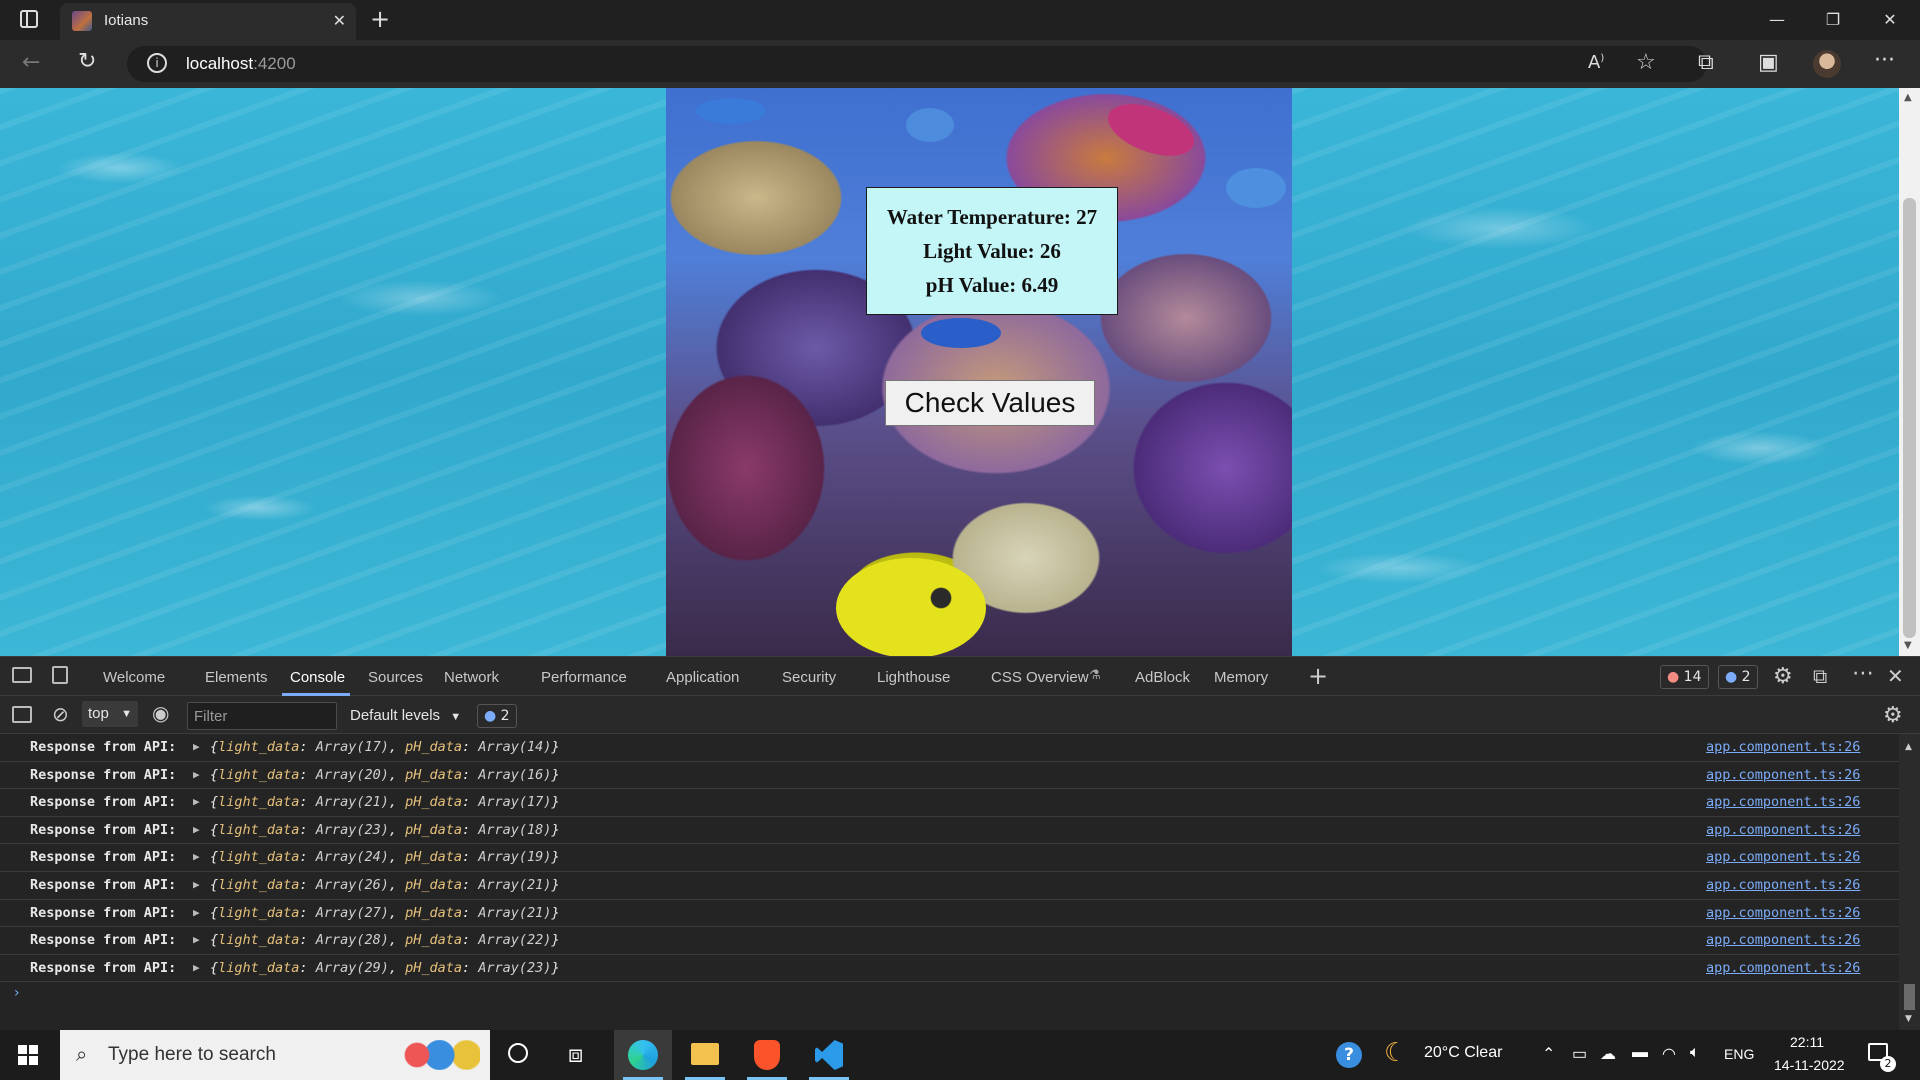 Image resolution: width=1920 pixels, height=1080 pixels. Describe the element at coordinates (1349, 1055) in the screenshot. I see `help-icon: ?` at that location.